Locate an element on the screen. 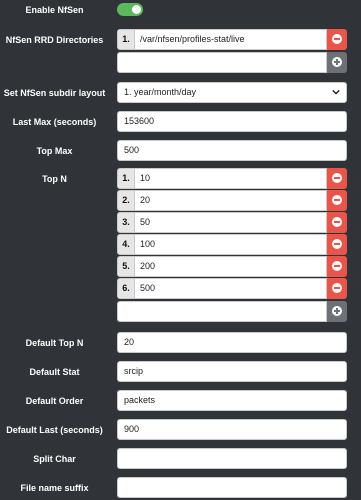 This screenshot has width=361, height=500. file-suffix-row: File name suffix is located at coordinates (180, 487).